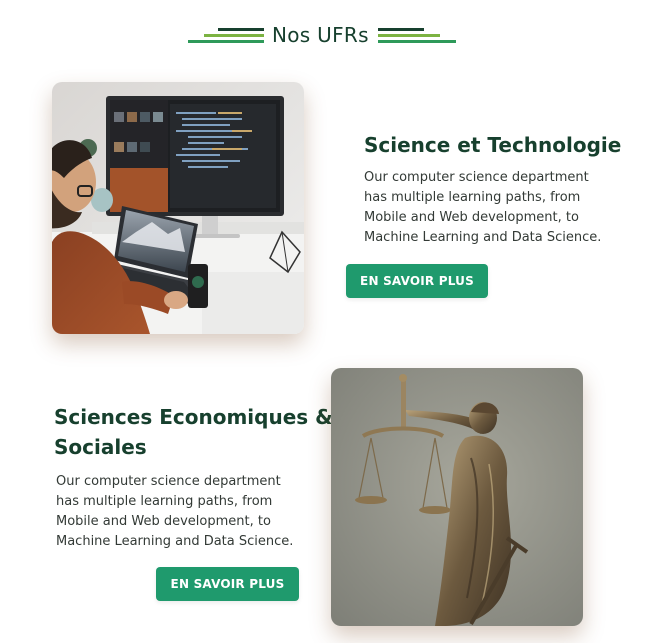 The width and height of the screenshot is (649, 643). Describe the element at coordinates (100, 447) in the screenshot. I see `title-line: Sociales` at that location.